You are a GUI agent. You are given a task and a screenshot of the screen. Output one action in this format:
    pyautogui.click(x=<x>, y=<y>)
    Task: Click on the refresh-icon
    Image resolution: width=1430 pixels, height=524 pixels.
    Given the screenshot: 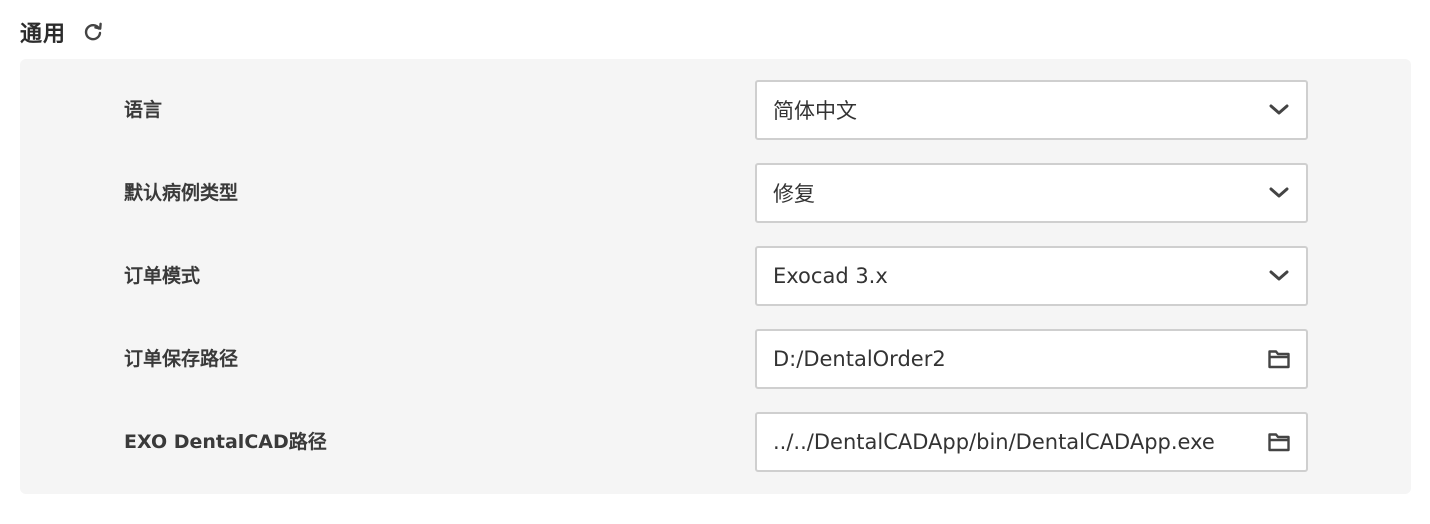 What is the action you would take?
    pyautogui.click(x=93, y=32)
    